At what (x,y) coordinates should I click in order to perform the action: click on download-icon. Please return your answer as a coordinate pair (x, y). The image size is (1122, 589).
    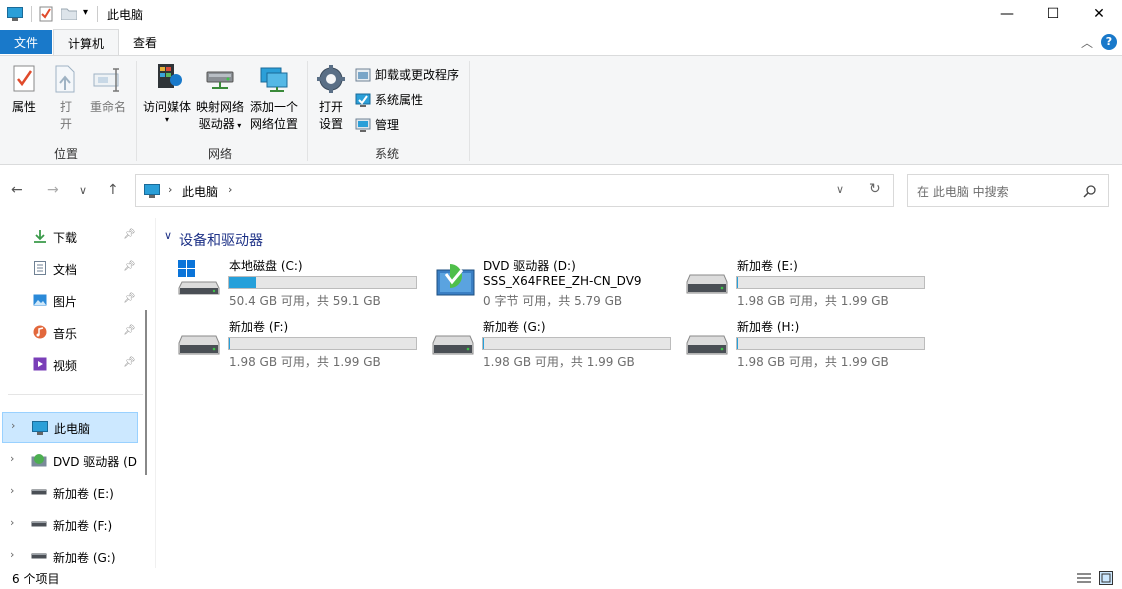
    Looking at the image, I should click on (40, 236).